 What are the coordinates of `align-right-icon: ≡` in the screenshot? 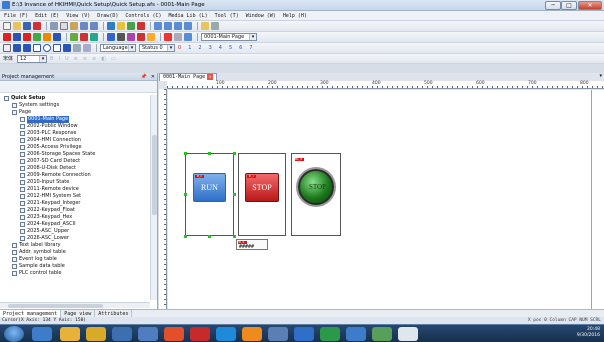 It's located at (94, 59).